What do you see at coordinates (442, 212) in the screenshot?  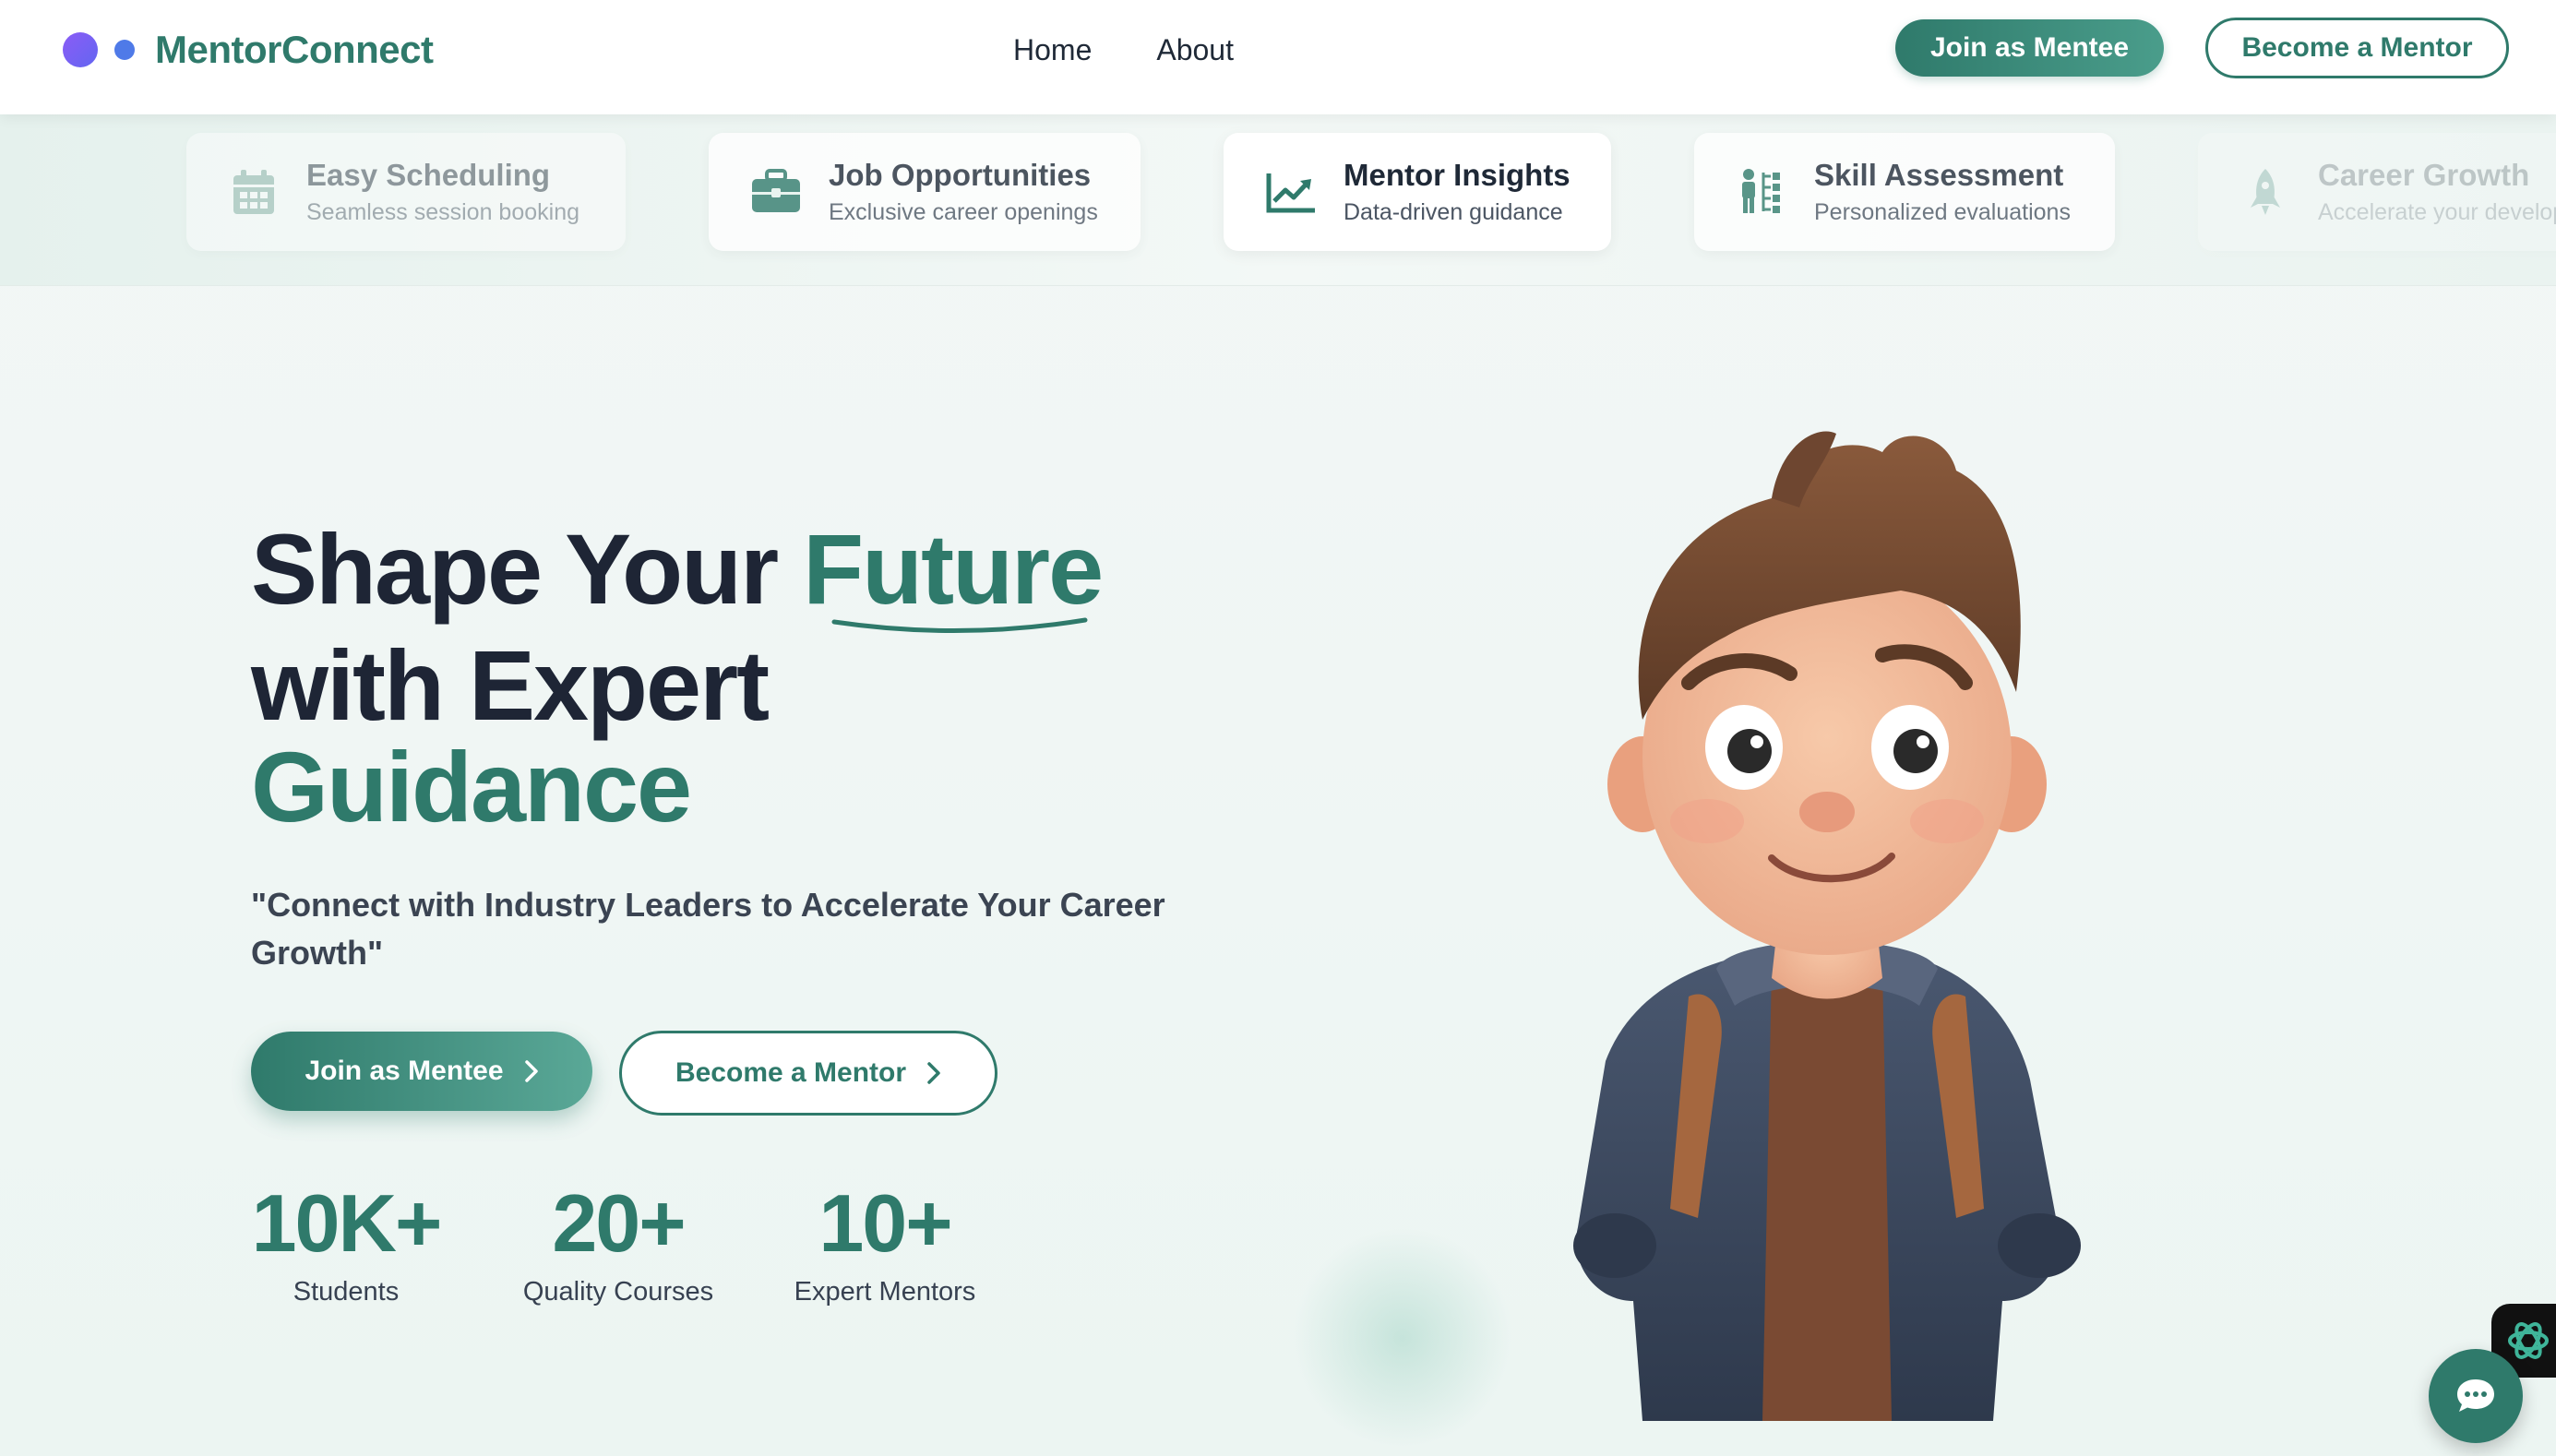 I see `feature-subtitle: Seamless session booking` at bounding box center [442, 212].